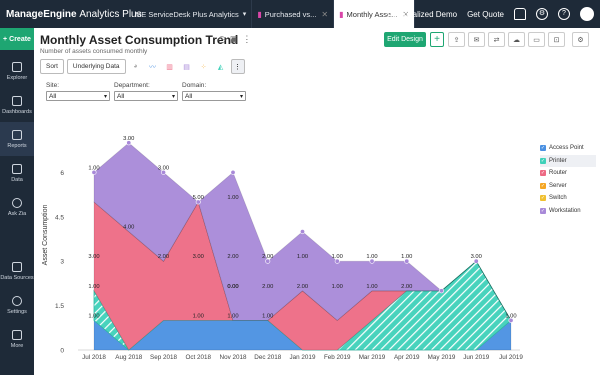 This screenshot has height=375, width=600. I want to click on create-label: Create, so click(20, 39).